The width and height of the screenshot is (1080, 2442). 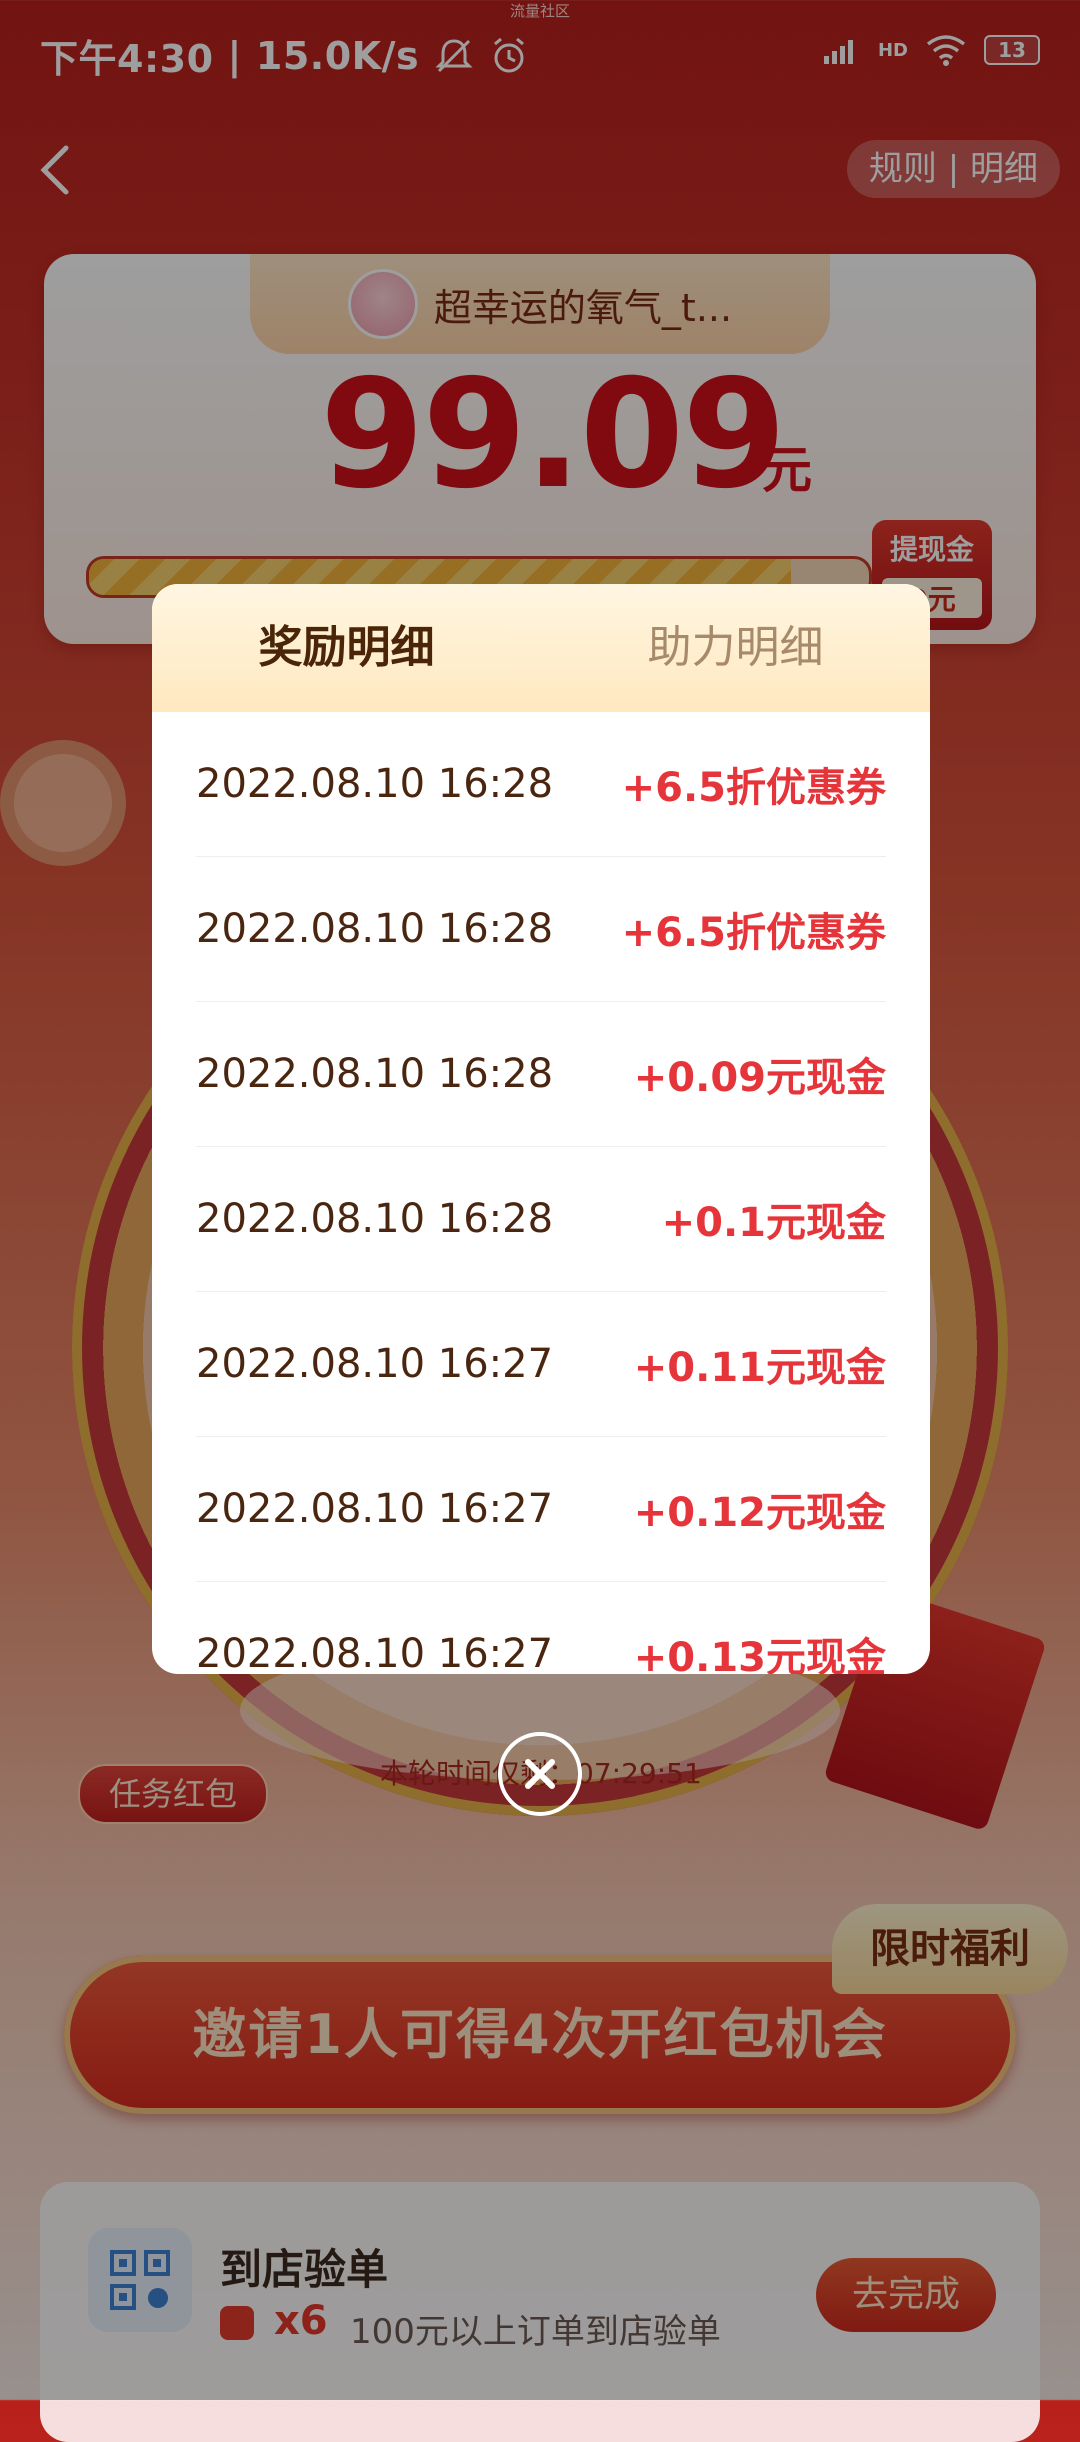 I want to click on list-item: 2022.08.10 16:27 +0.11元现金, so click(x=541, y=1364).